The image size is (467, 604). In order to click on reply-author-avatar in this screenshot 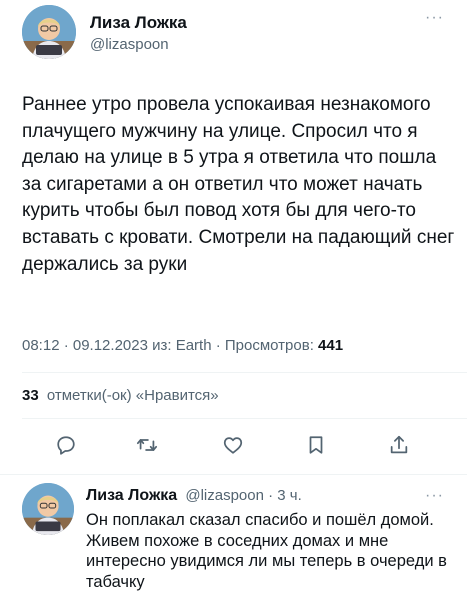, I will do `click(48, 509)`.